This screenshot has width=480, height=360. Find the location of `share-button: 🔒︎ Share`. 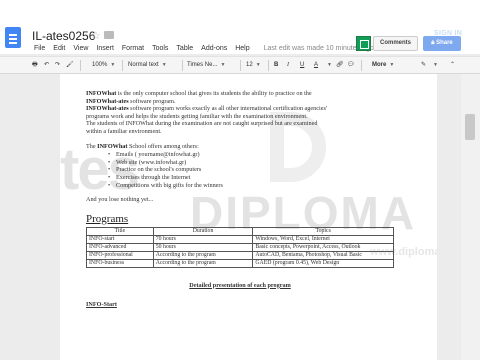

share-button: 🔒︎ Share is located at coordinates (442, 43).